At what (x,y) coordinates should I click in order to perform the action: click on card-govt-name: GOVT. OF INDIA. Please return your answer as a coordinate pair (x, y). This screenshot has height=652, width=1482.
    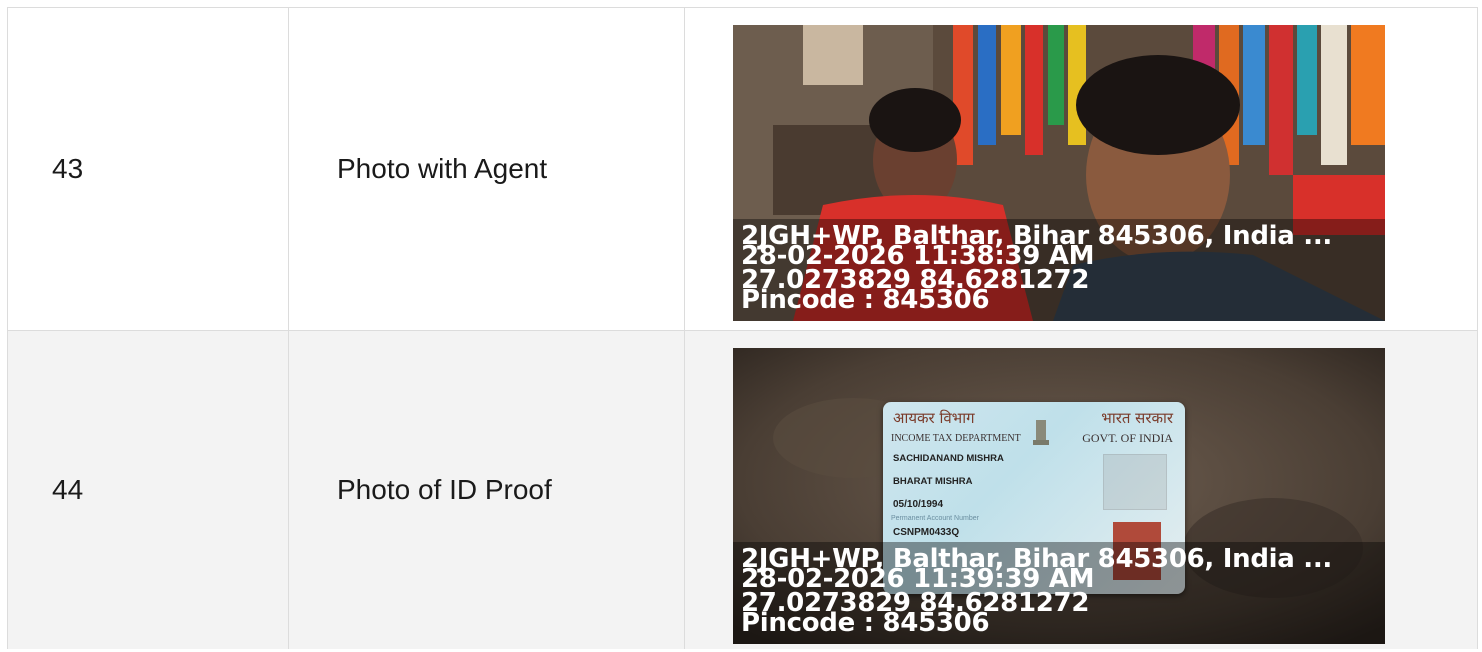
    Looking at the image, I should click on (1127, 438).